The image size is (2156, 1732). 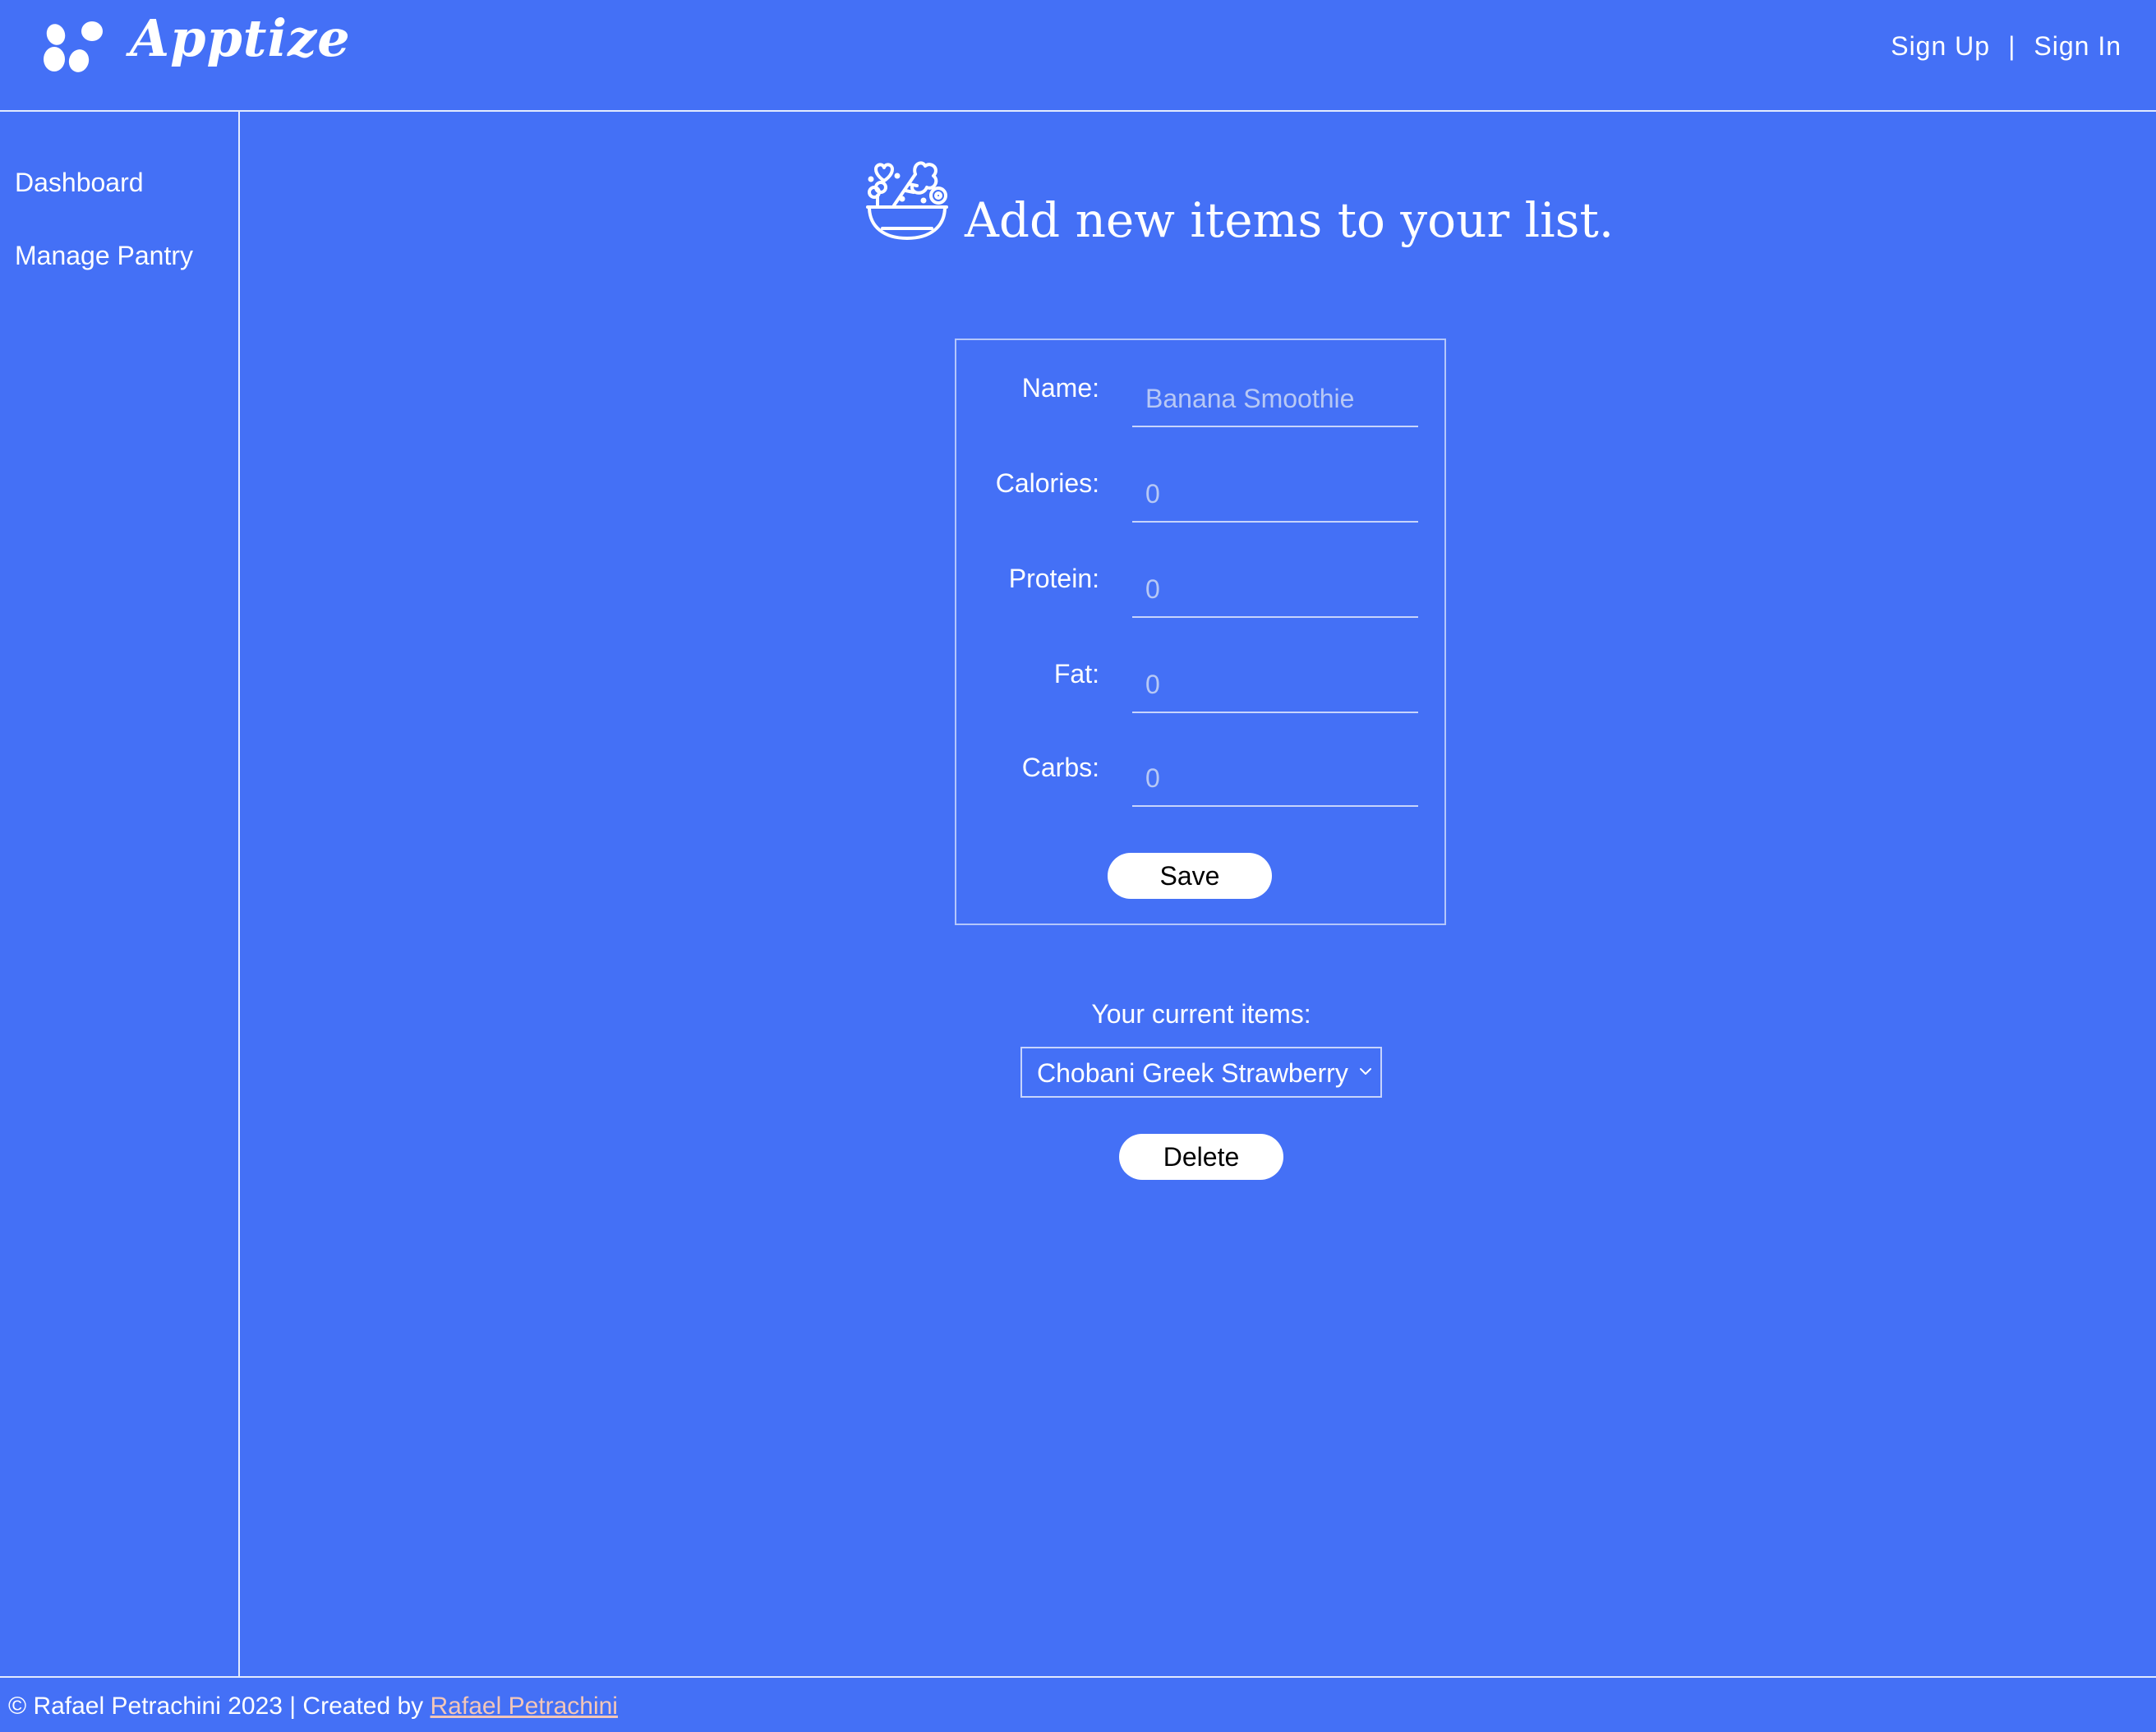 I want to click on top-header: Apptize Sign Up | Sign In, so click(x=1078, y=56).